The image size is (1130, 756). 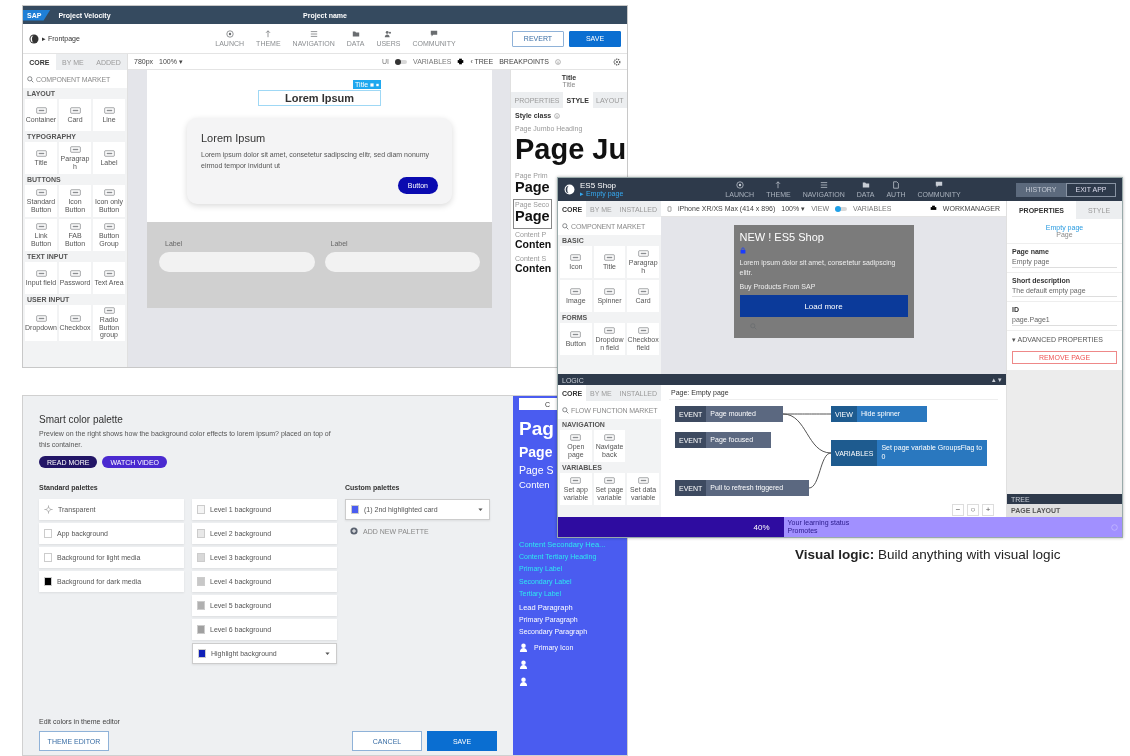 I want to click on trash-icon, so click(x=378, y=84).